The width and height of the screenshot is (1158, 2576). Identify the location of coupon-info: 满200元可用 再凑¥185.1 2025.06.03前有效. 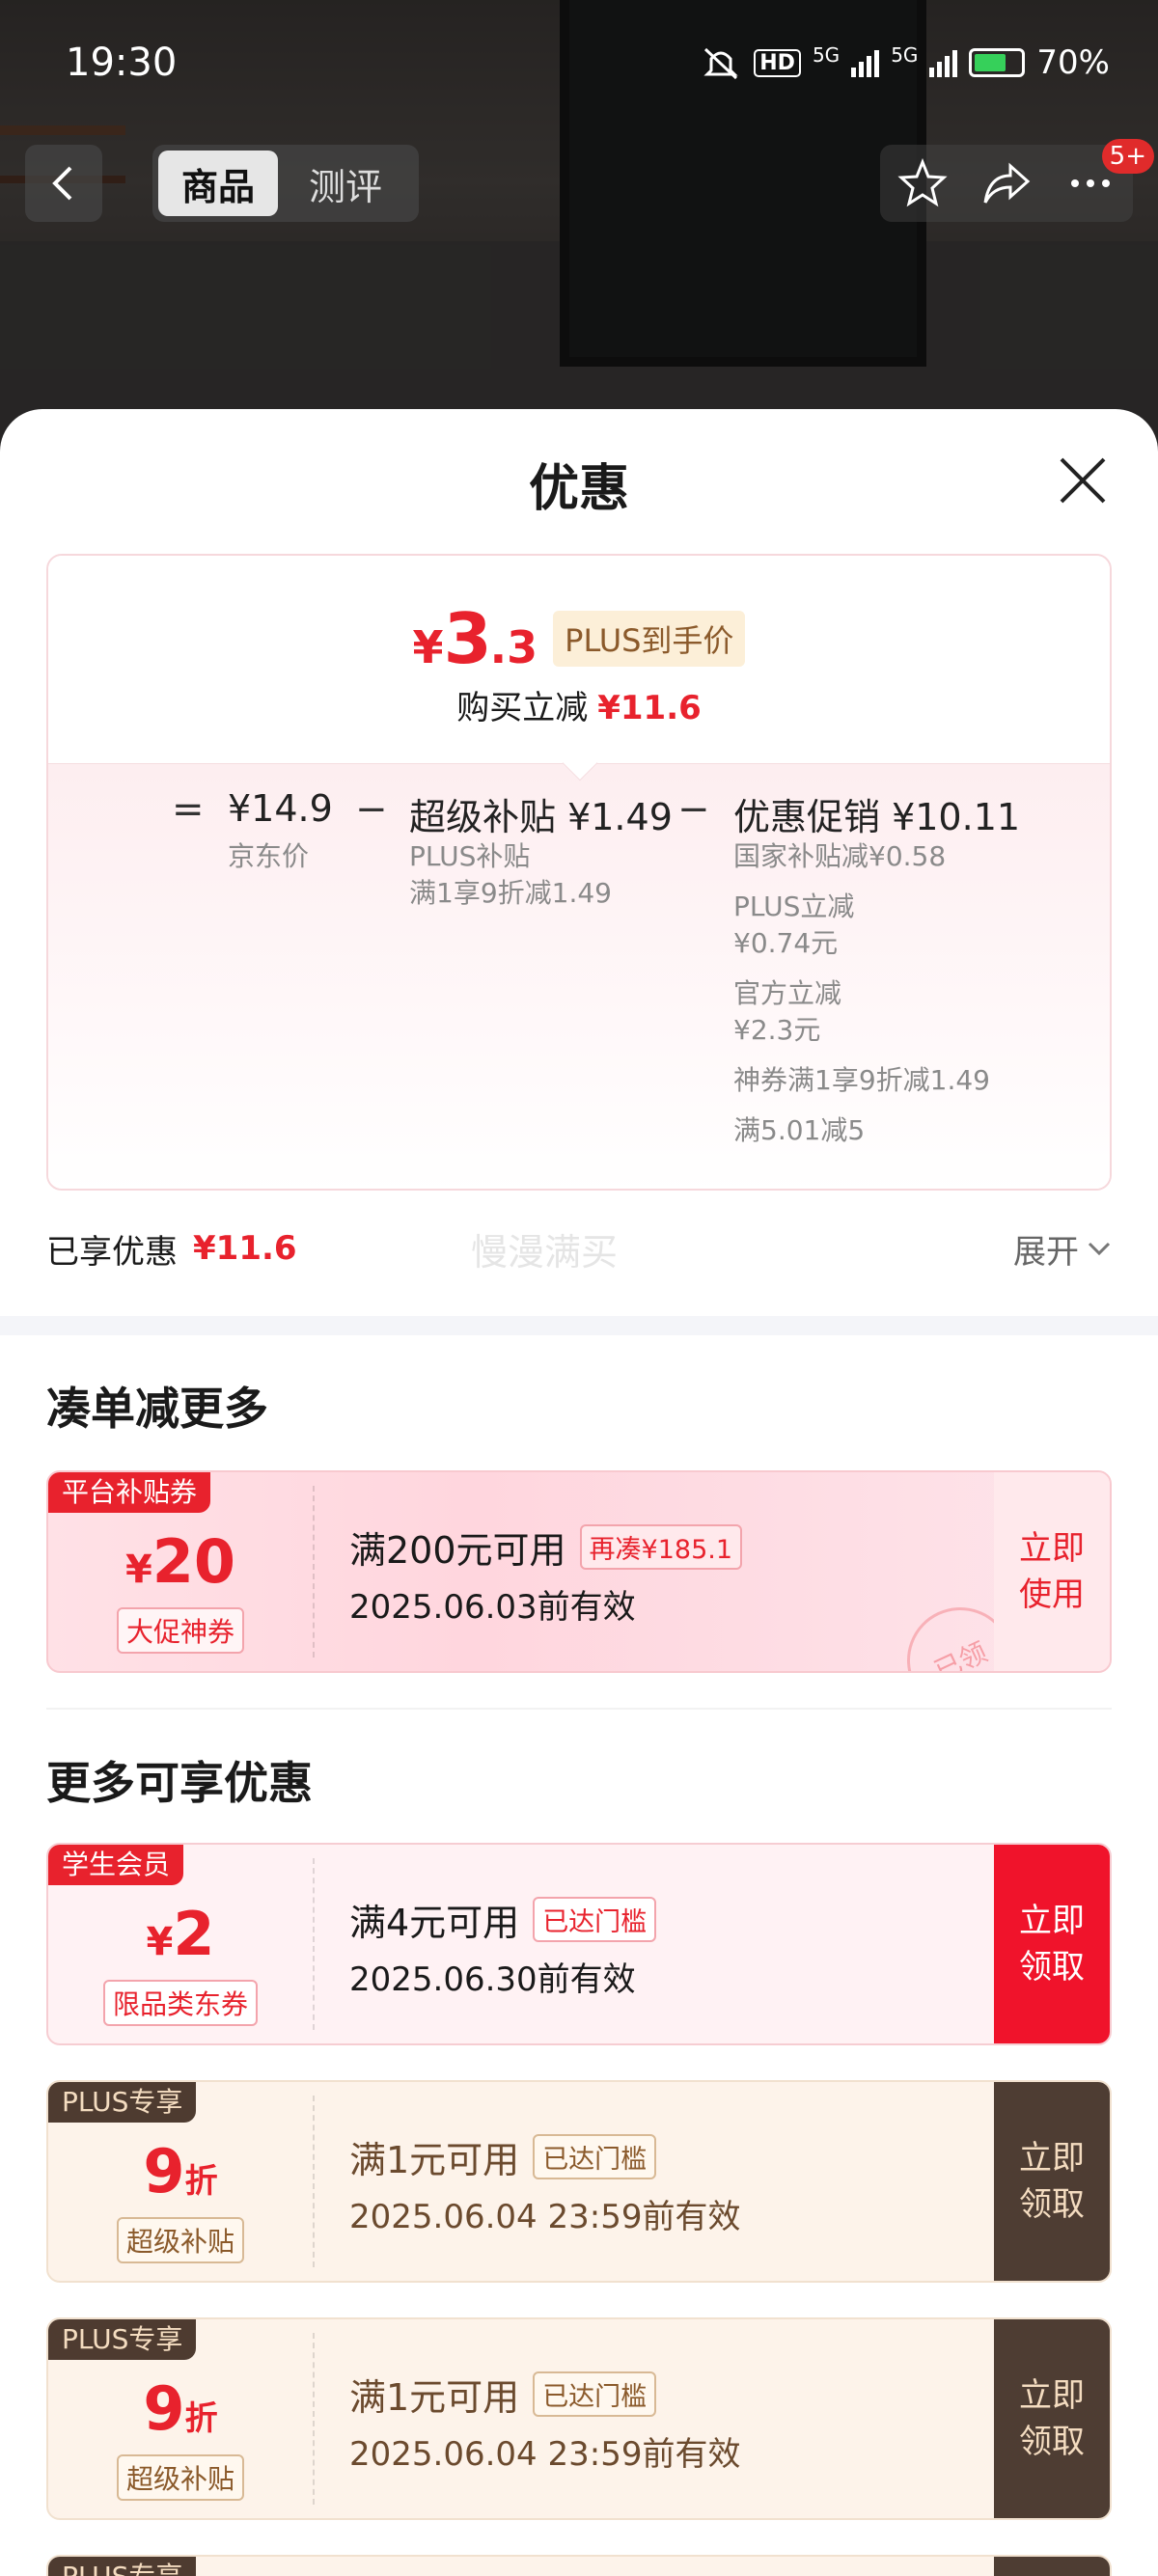
(653, 1571).